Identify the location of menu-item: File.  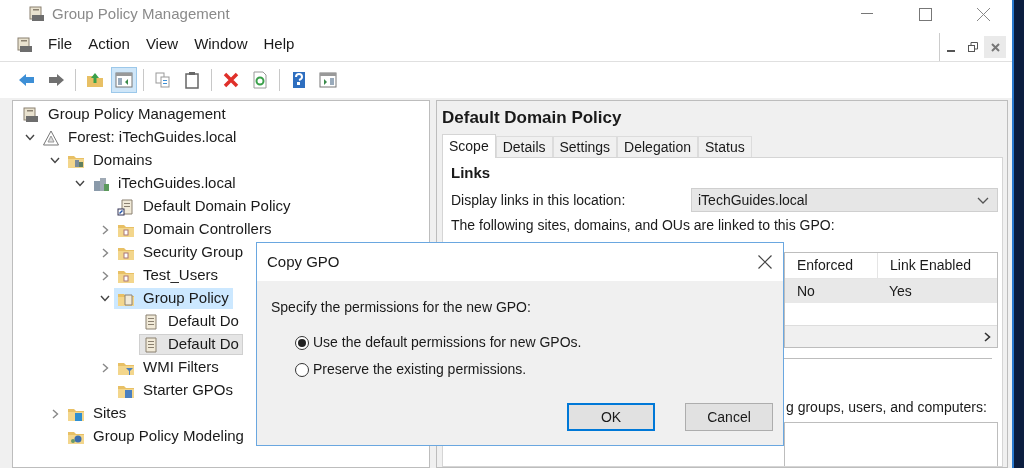
(60, 44).